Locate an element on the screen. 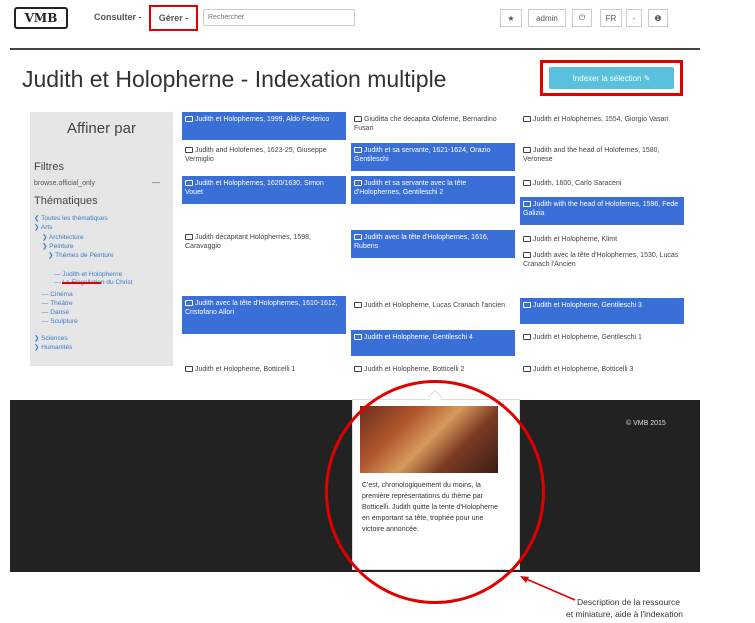 This screenshot has height=623, width=755. filter-browse-official: browse.official_only is located at coordinates (64, 183).